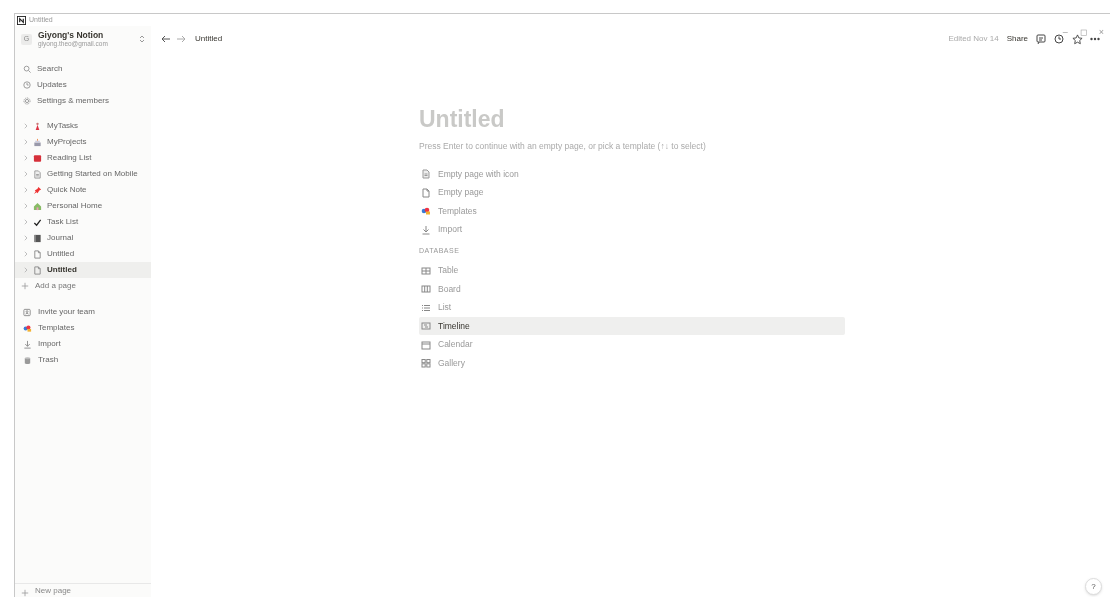  What do you see at coordinates (1017, 39) in the screenshot?
I see `share-button: Share` at bounding box center [1017, 39].